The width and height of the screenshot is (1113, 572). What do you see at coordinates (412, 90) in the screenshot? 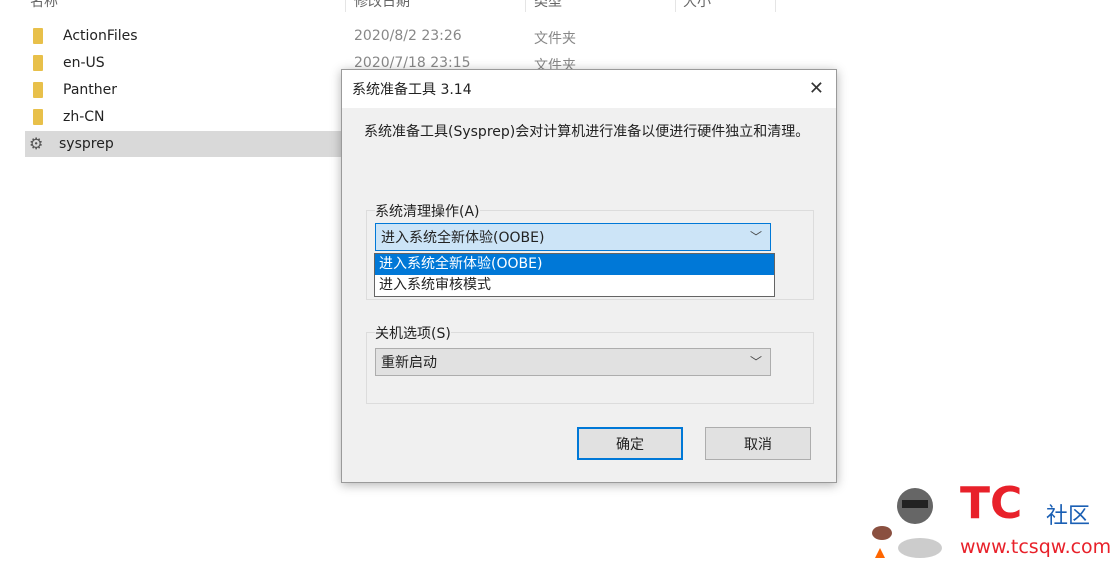
I see `dialog-title: 系统准备工具 3.14` at bounding box center [412, 90].